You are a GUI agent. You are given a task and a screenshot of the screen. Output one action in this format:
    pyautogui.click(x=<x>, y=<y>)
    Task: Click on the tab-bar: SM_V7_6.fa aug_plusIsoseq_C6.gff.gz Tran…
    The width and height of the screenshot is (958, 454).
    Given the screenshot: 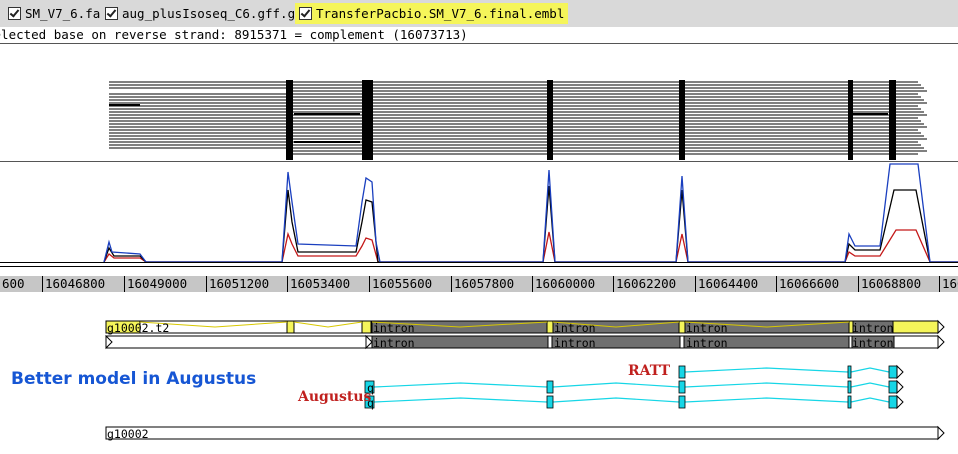 What is the action you would take?
    pyautogui.click(x=479, y=13)
    